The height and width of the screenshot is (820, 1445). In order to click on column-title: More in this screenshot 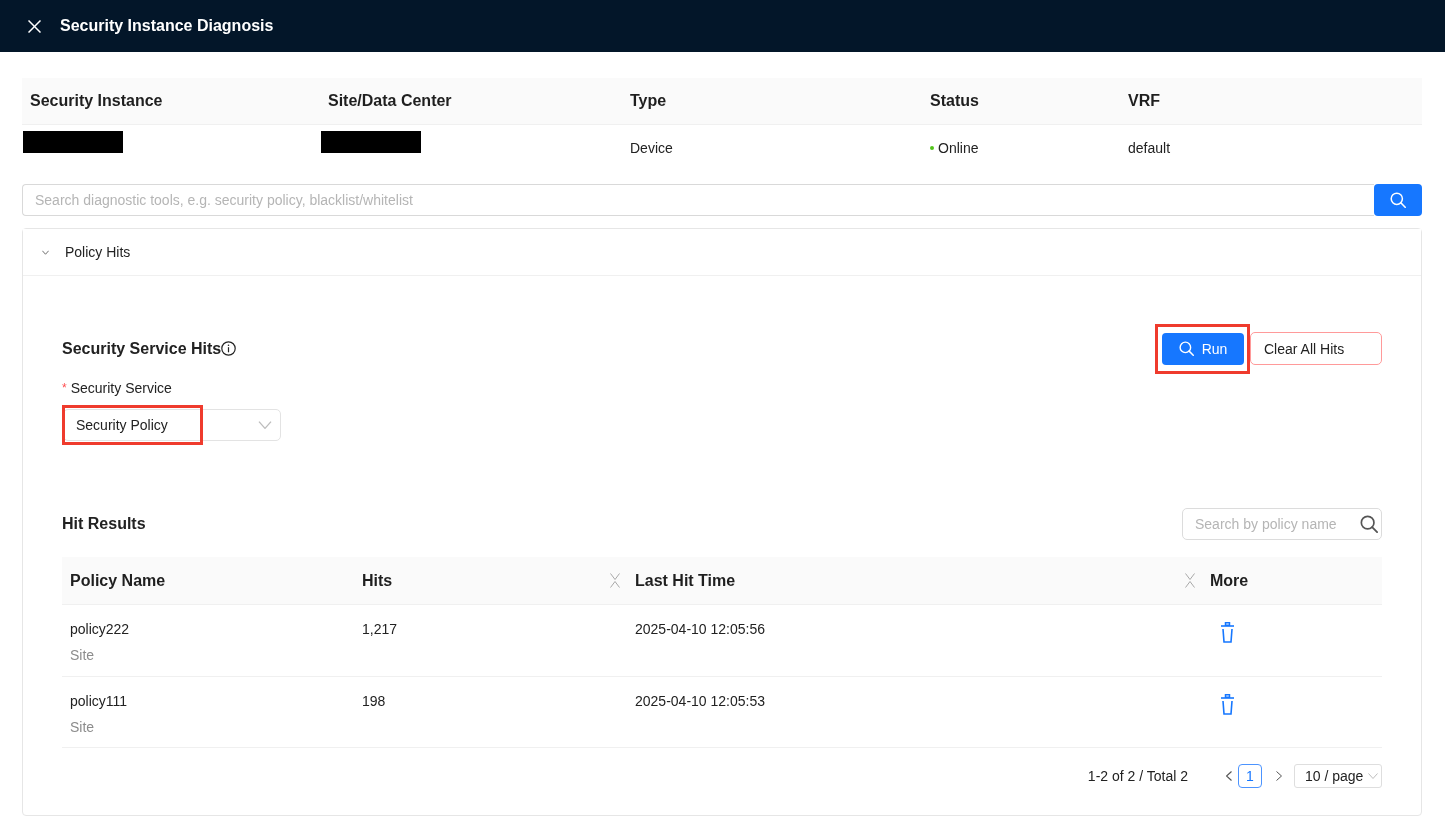, I will do `click(1229, 580)`.